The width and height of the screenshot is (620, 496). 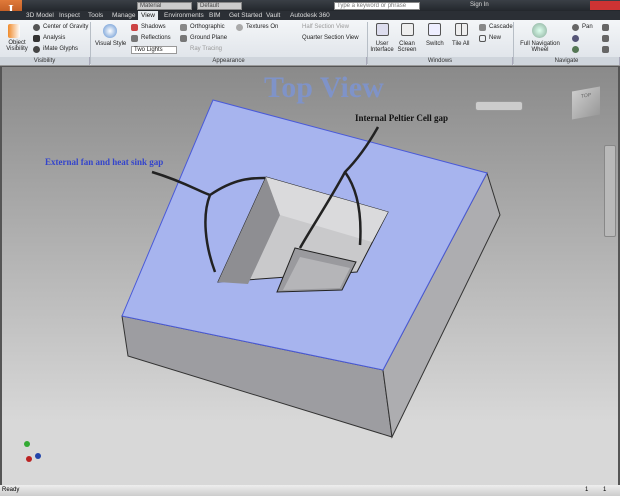 What do you see at coordinates (407, 29) in the screenshot?
I see `clean-screen-icon` at bounding box center [407, 29].